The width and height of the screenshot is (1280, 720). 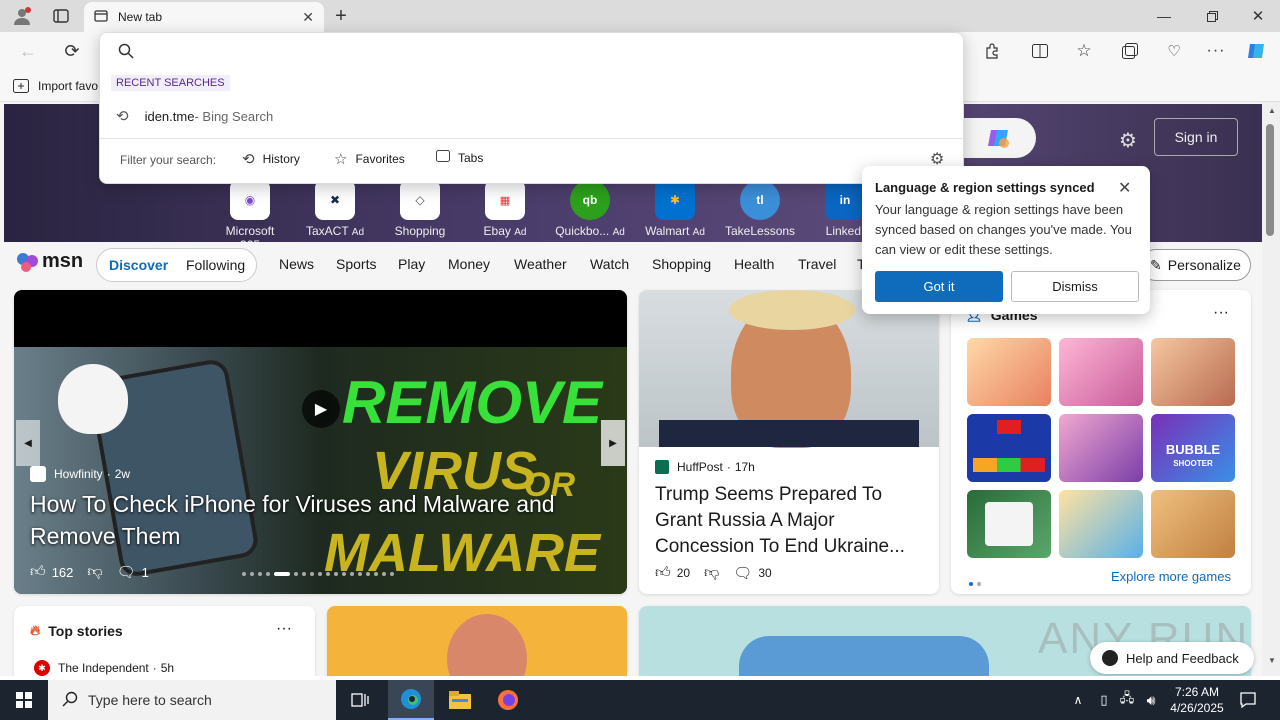 I want to click on personalize-button: ✎ Personalize, so click(x=1195, y=265).